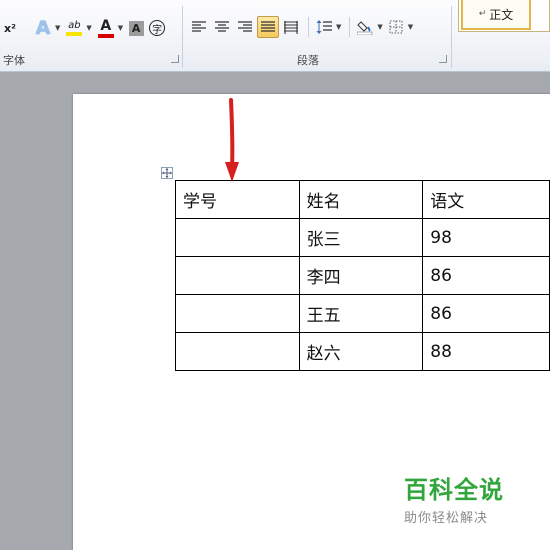 This screenshot has height=550, width=550. I want to click on paint-bucket-icon, so click(365, 28).